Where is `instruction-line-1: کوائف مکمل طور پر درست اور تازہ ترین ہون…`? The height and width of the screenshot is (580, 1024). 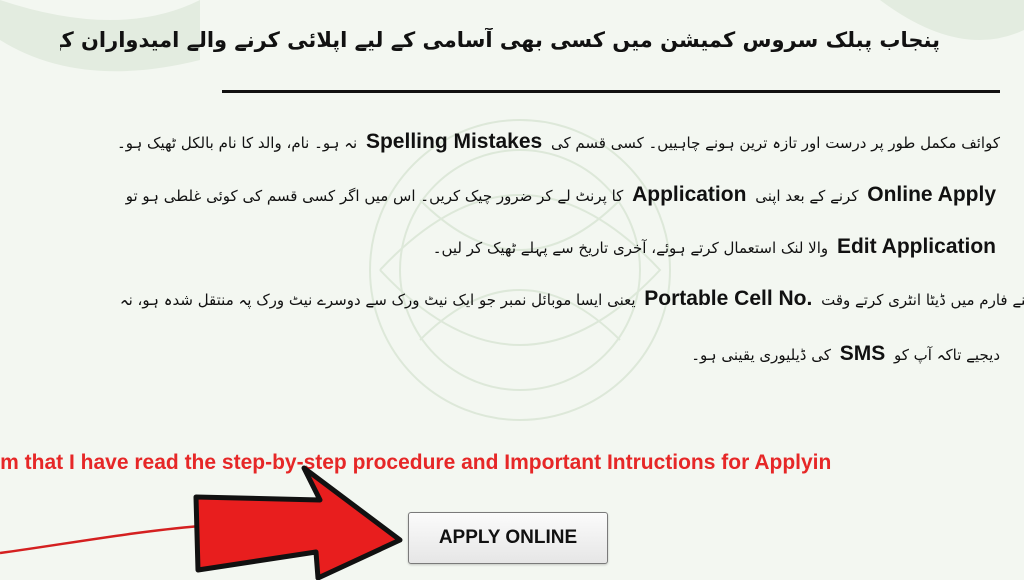
instruction-line-1: کوائف مکمل طور پر درست اور تازہ ترین ہون… is located at coordinates (558, 142).